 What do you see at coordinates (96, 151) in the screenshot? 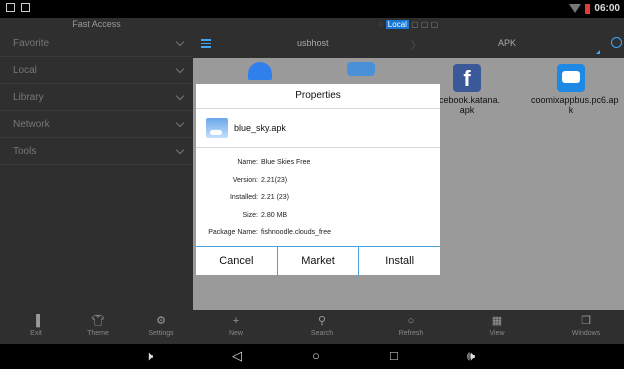
I see `sidebar-item-tools: Tools` at bounding box center [96, 151].